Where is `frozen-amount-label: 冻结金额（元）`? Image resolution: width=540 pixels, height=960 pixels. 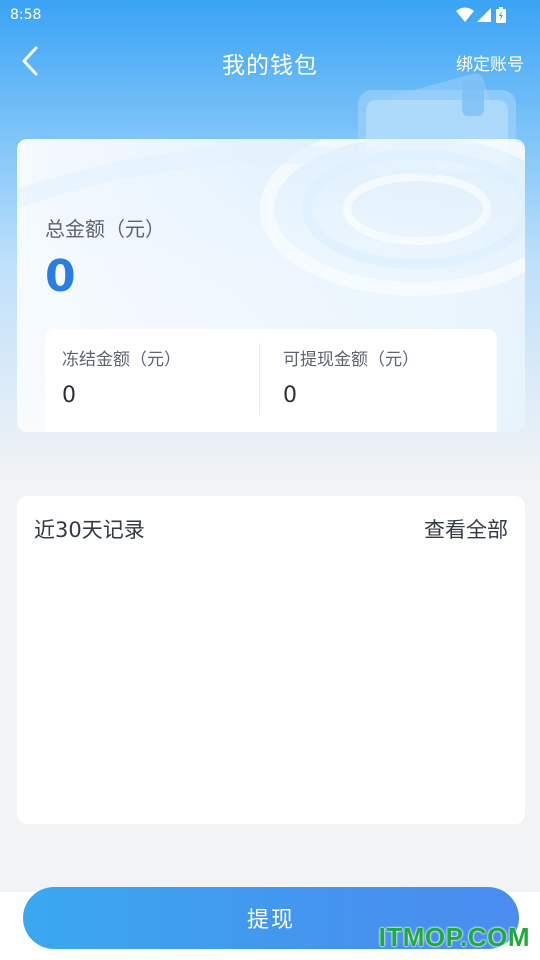 frozen-amount-label: 冻结金额（元） is located at coordinates (121, 360).